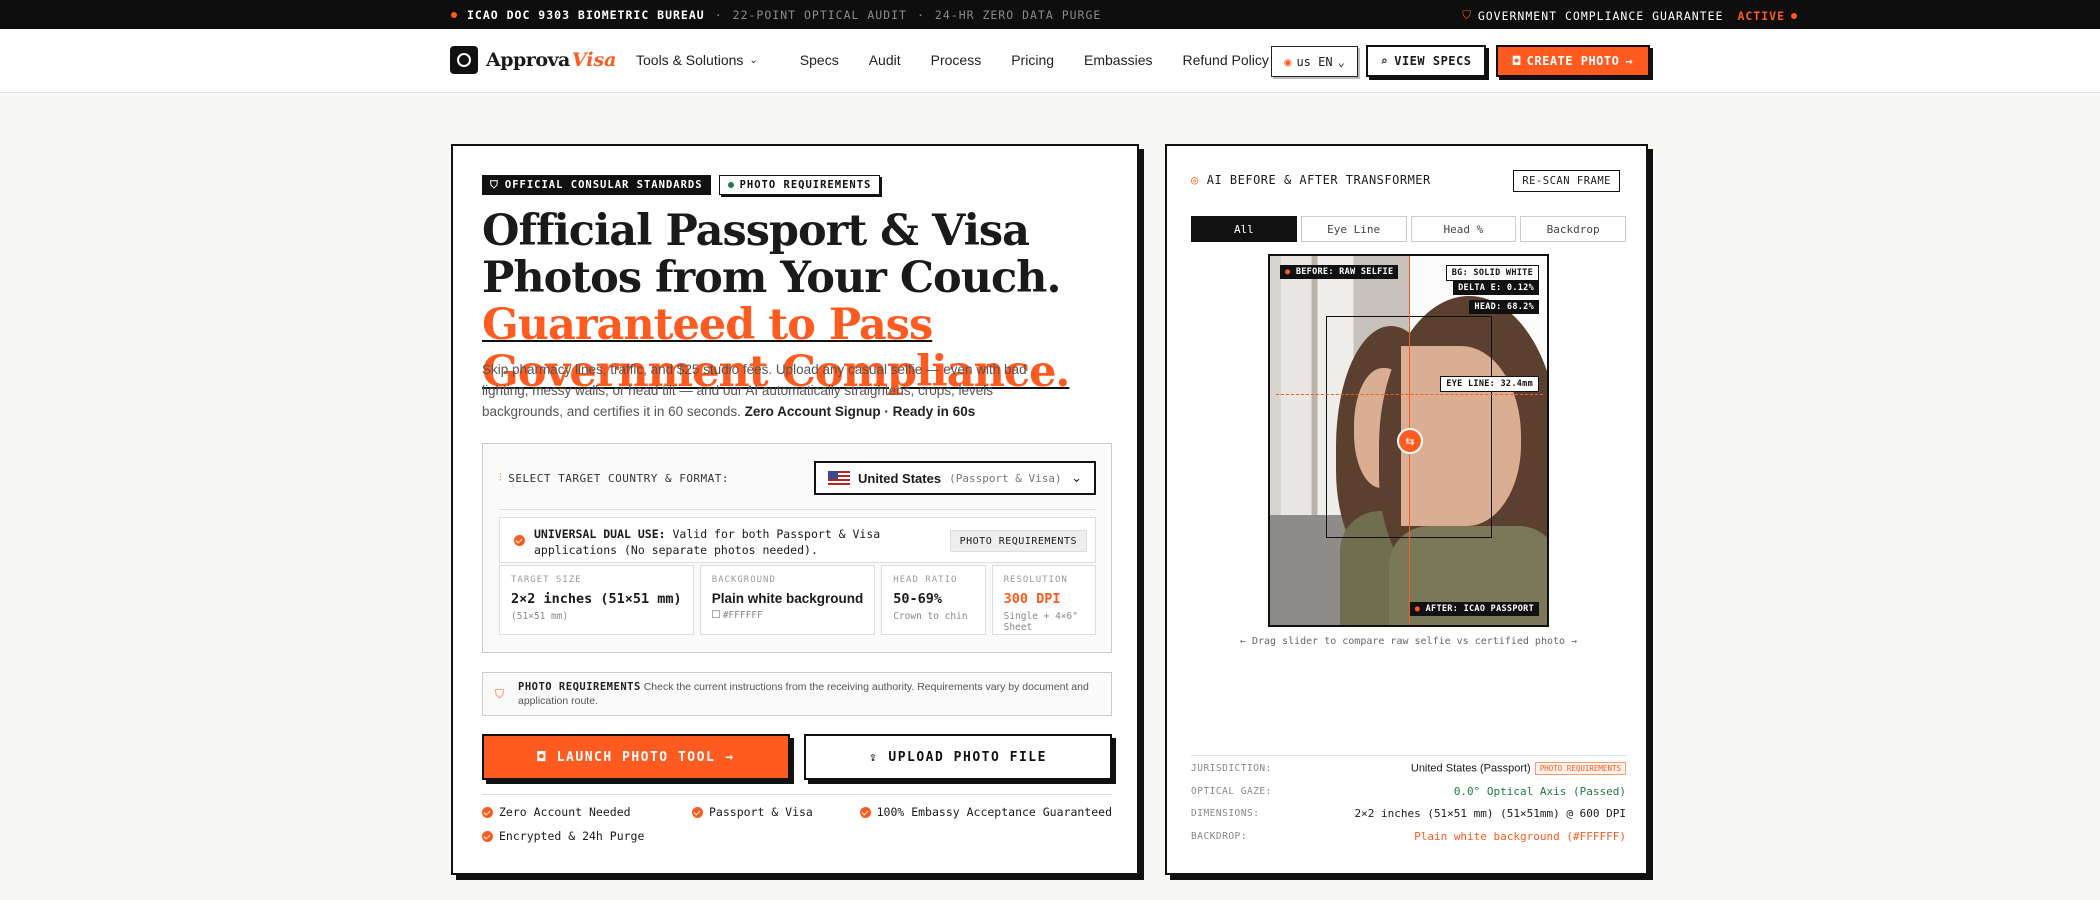  I want to click on tab-eye-line: Eye Line, so click(1353, 229).